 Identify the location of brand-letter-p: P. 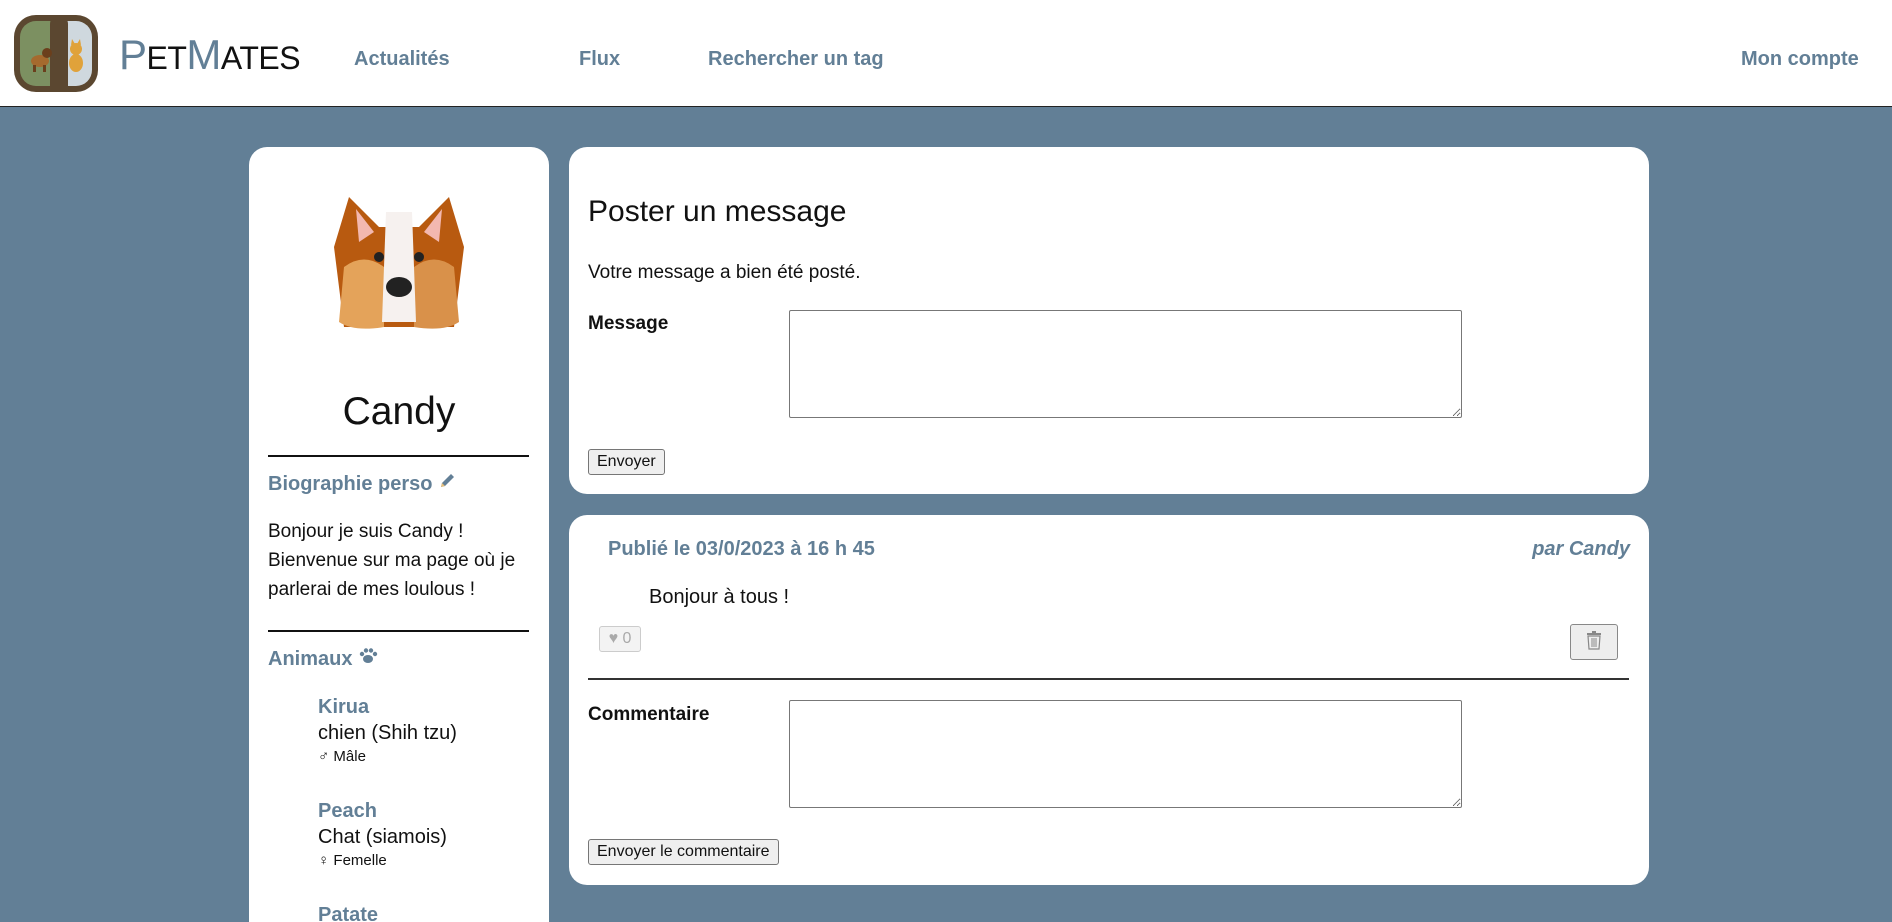
(133, 54).